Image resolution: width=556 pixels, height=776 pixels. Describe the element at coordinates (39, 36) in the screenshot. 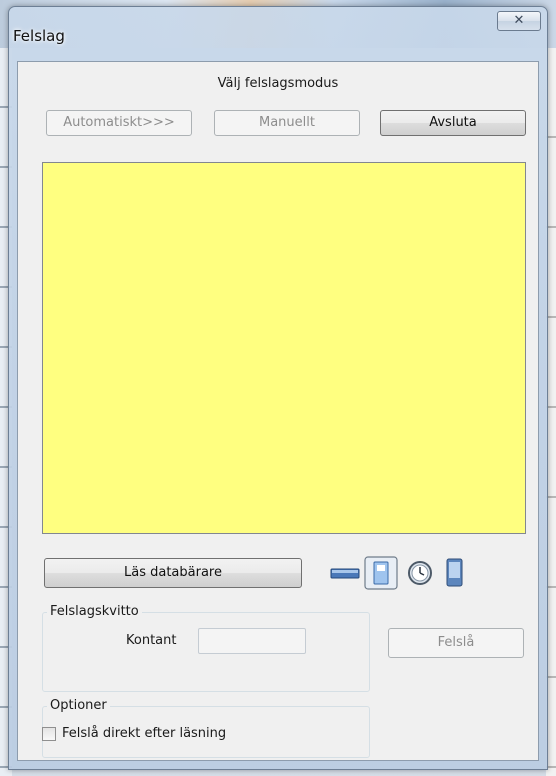

I see `window-title: Felslag` at that location.